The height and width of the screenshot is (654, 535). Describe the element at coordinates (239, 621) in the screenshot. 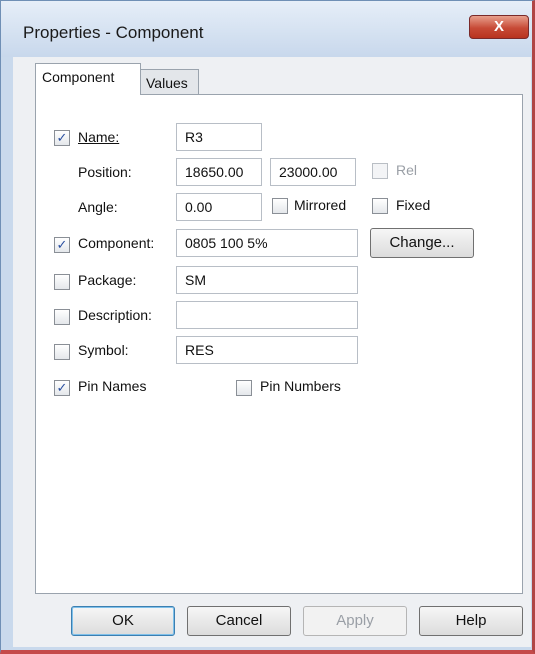

I see `cancel-button: Cancel` at that location.